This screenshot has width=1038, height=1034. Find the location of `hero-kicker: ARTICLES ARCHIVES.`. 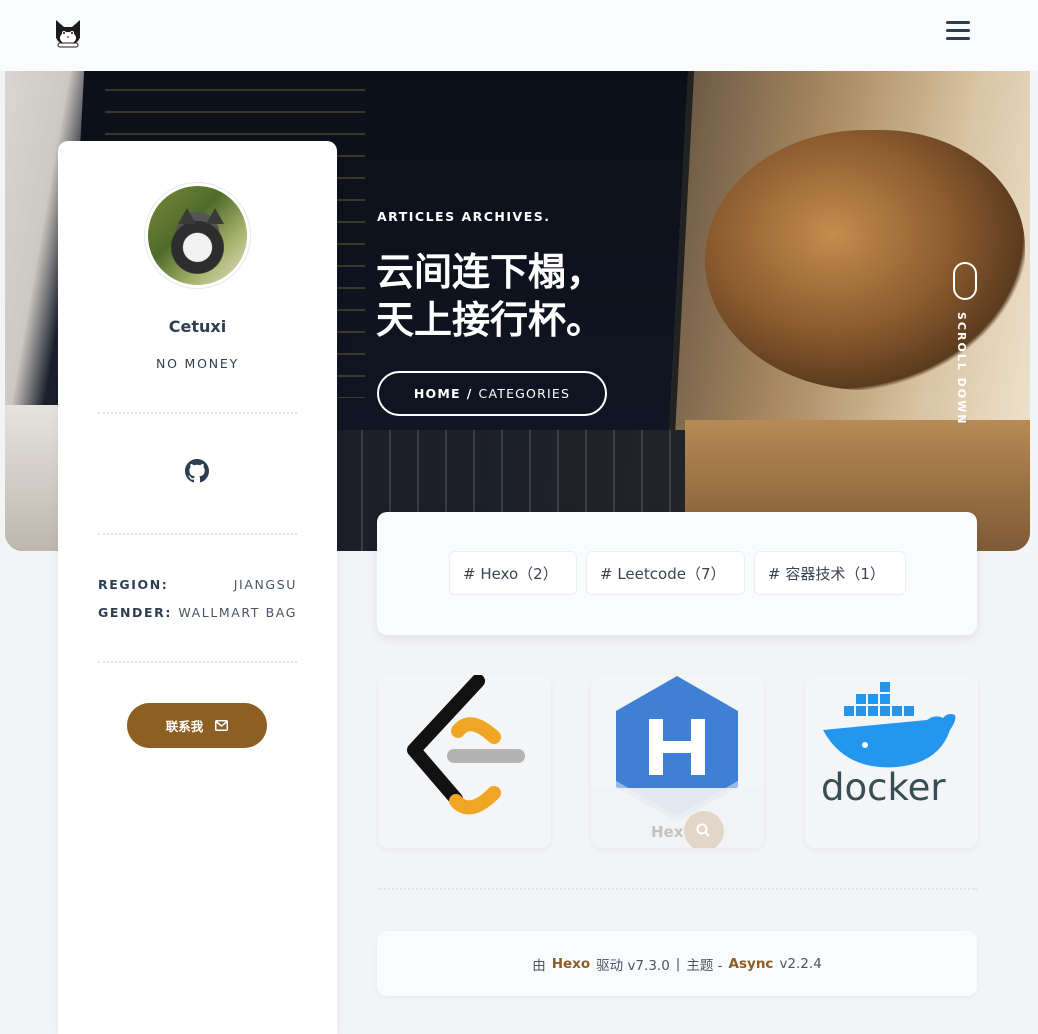

hero-kicker: ARTICLES ARCHIVES. is located at coordinates (464, 216).